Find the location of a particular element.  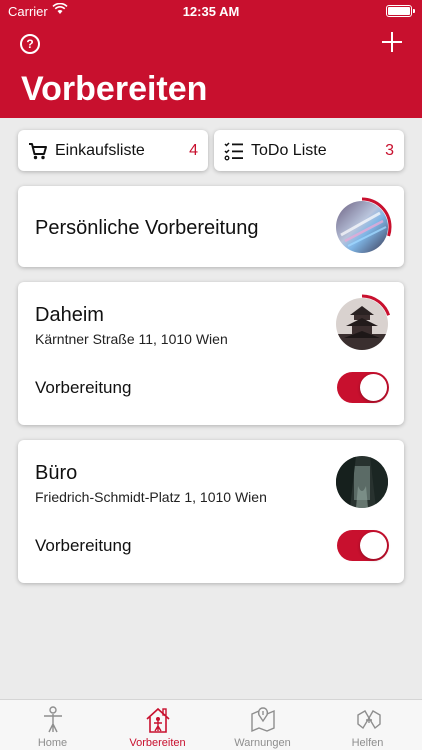

warning-map-icon is located at coordinates (263, 720).